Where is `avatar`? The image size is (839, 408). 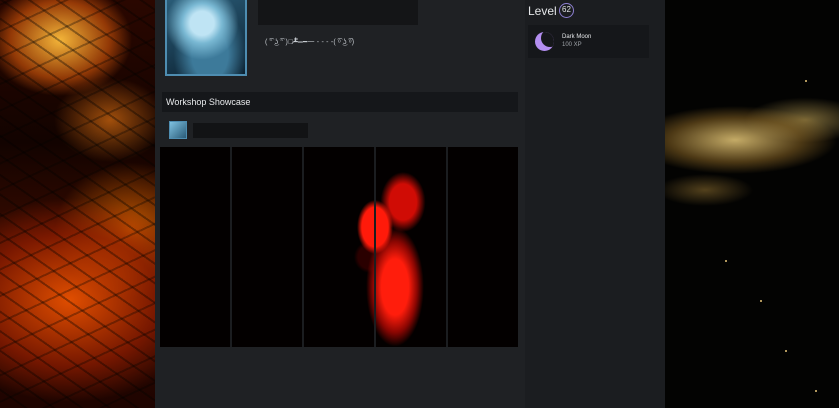
avatar is located at coordinates (206, 38).